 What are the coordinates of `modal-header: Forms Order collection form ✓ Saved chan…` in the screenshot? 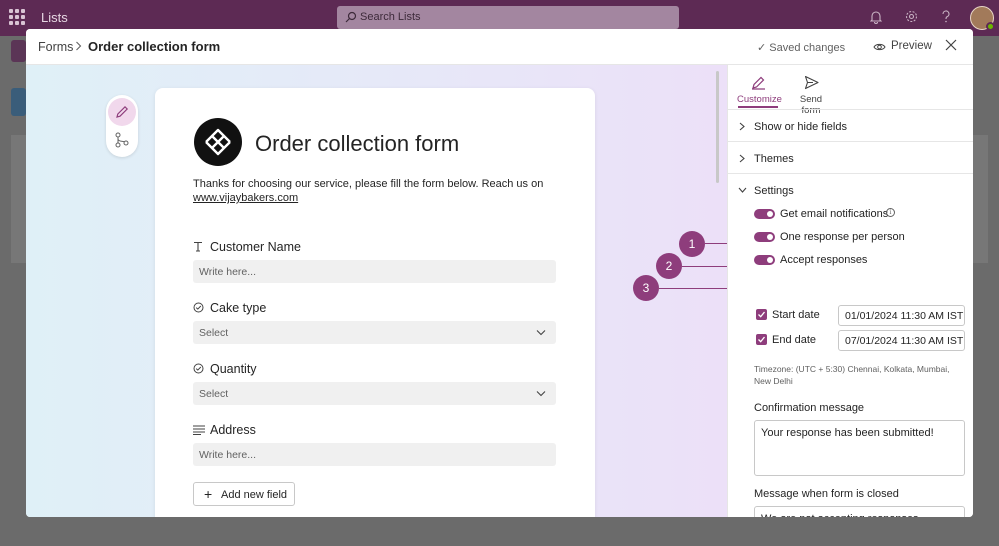 It's located at (499, 47).